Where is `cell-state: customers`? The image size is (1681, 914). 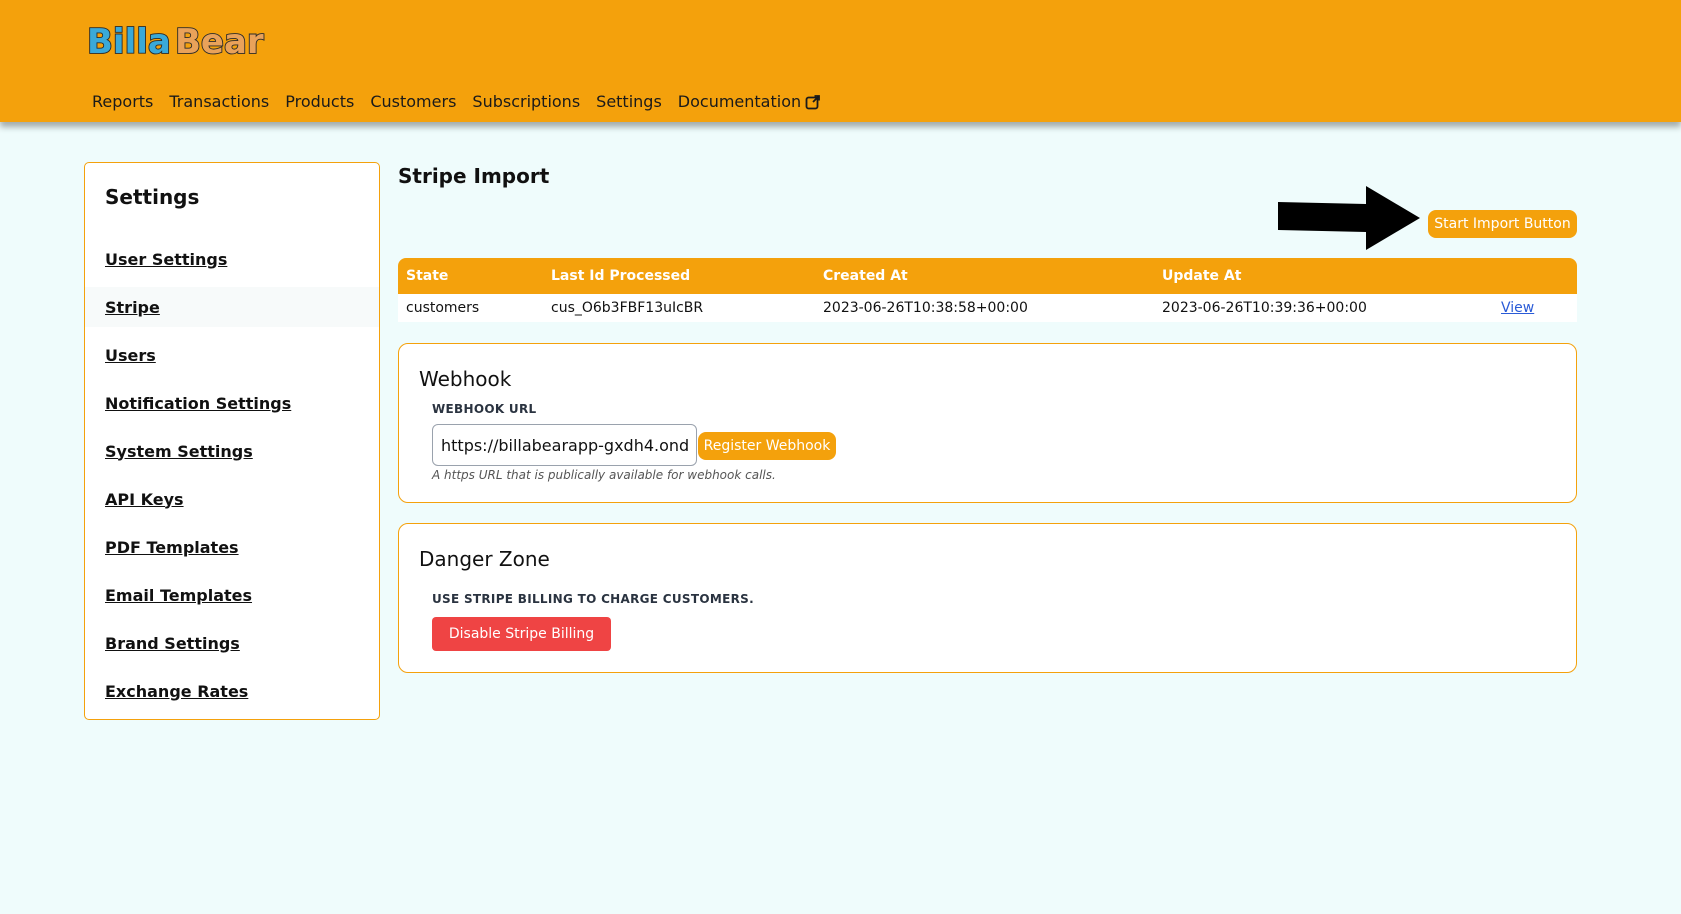 cell-state: customers is located at coordinates (443, 308).